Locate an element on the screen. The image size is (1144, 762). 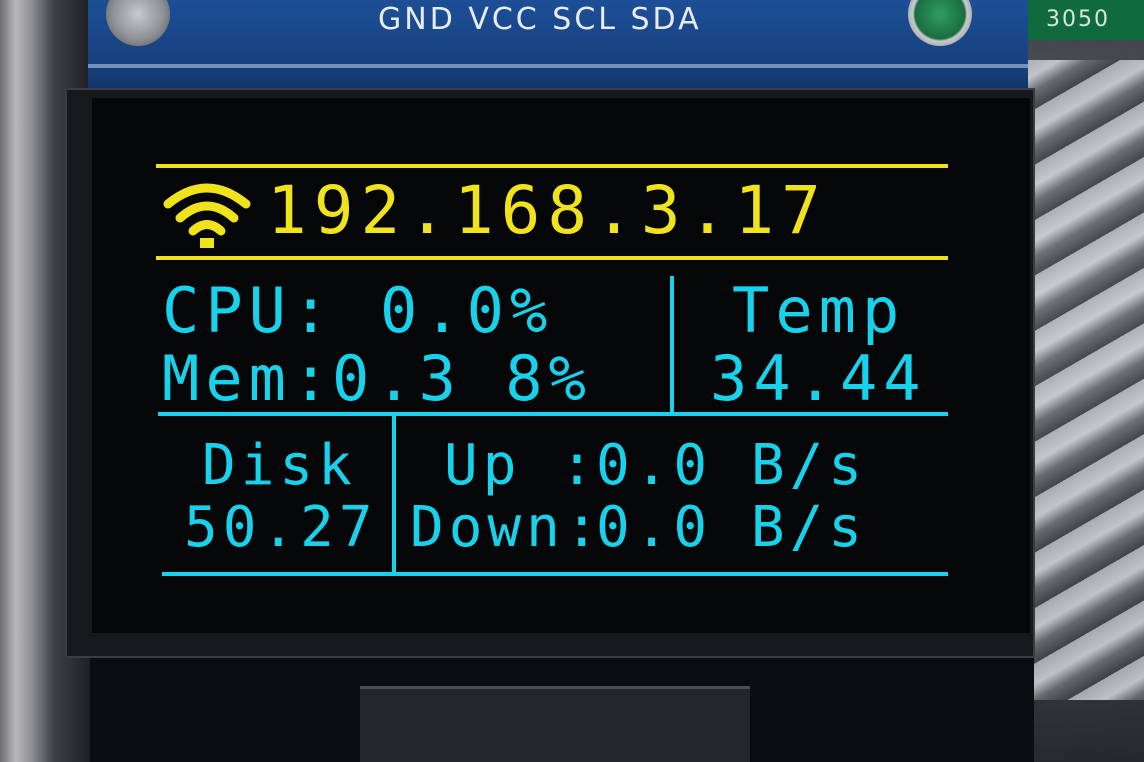
pin-labels: GND VCC SCL SDA is located at coordinates (540, 19).